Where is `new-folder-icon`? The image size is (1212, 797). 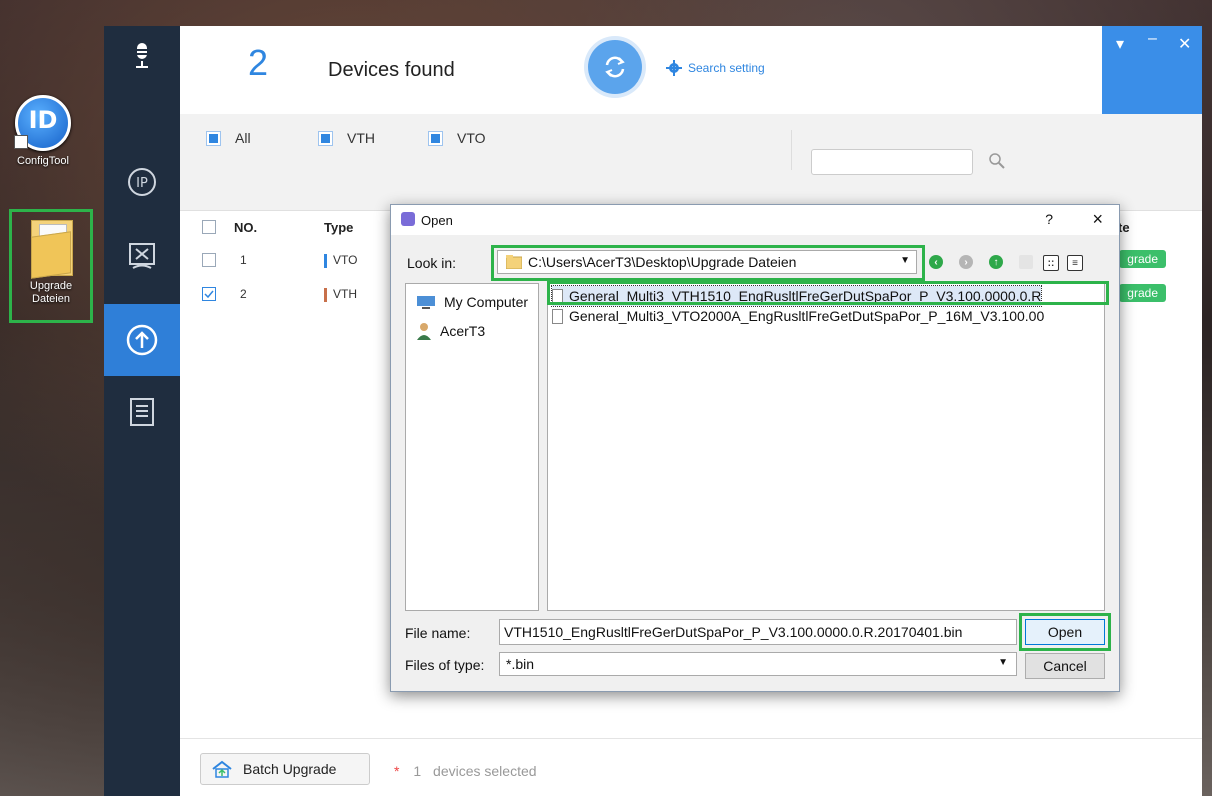
new-folder-icon is located at coordinates (1026, 262).